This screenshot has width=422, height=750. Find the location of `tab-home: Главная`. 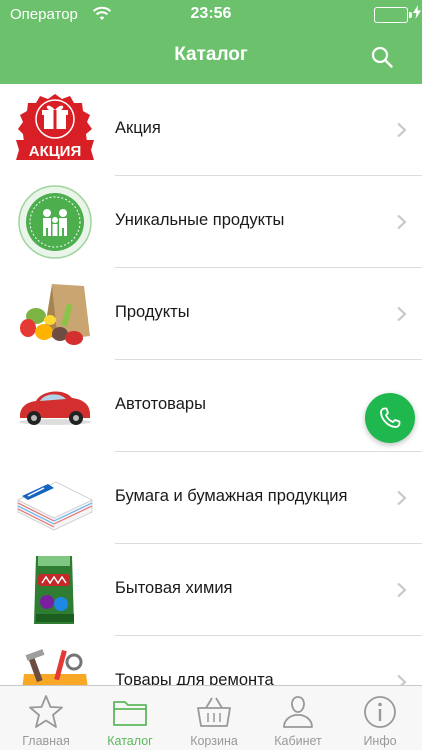

tab-home: Главная is located at coordinates (46, 718).